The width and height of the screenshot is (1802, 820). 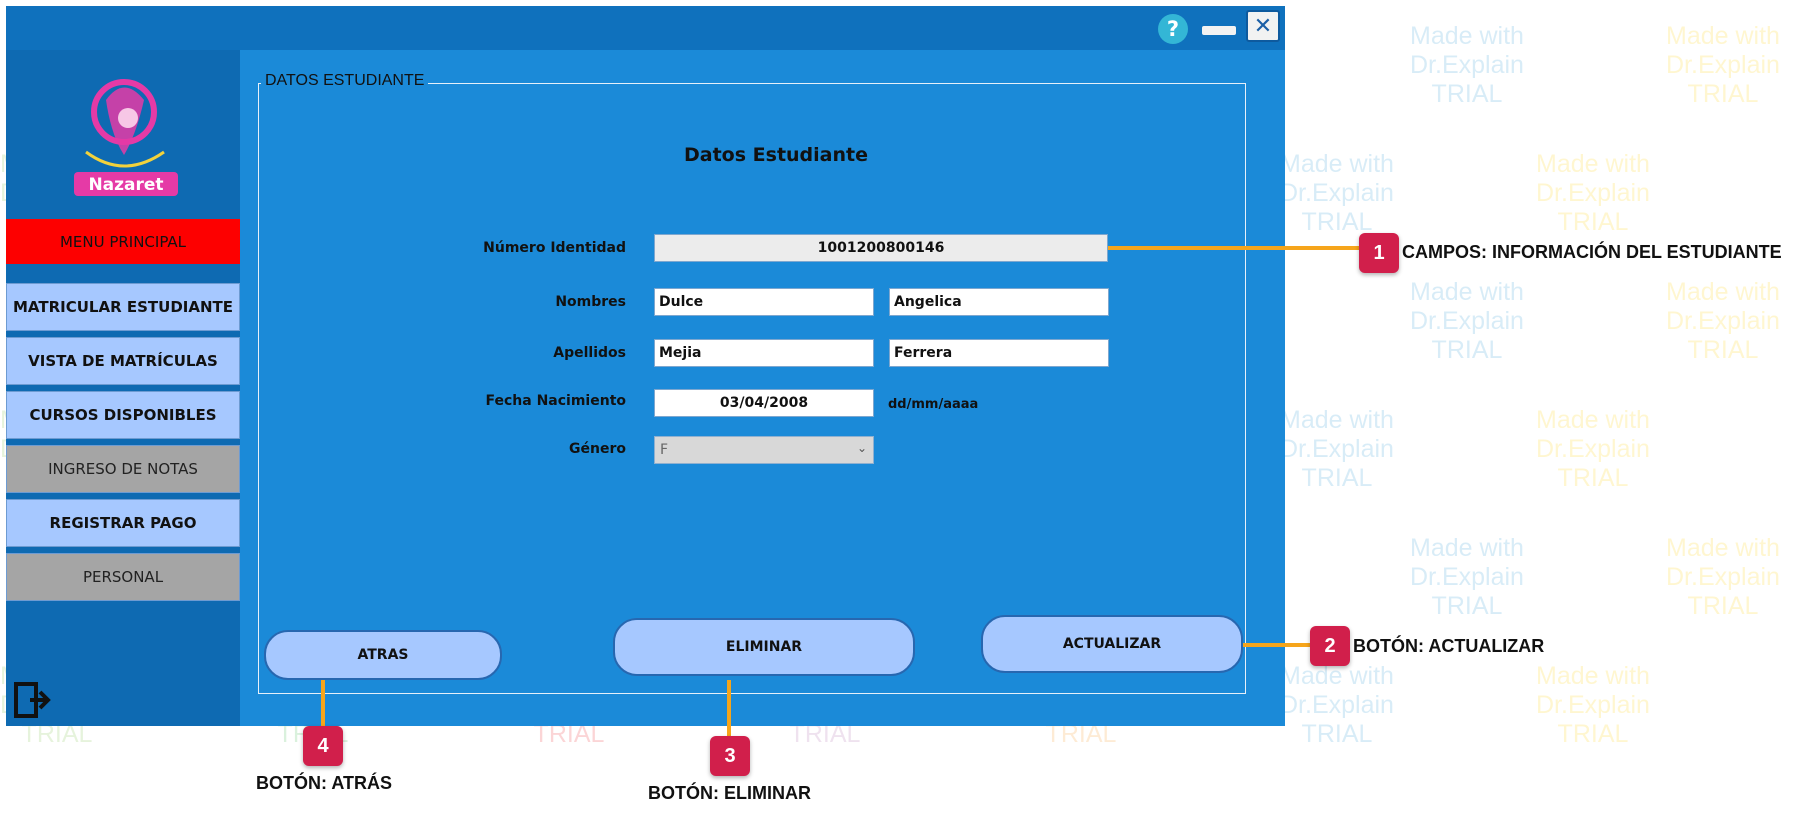 I want to click on close-icon: ✕, so click(x=1263, y=26).